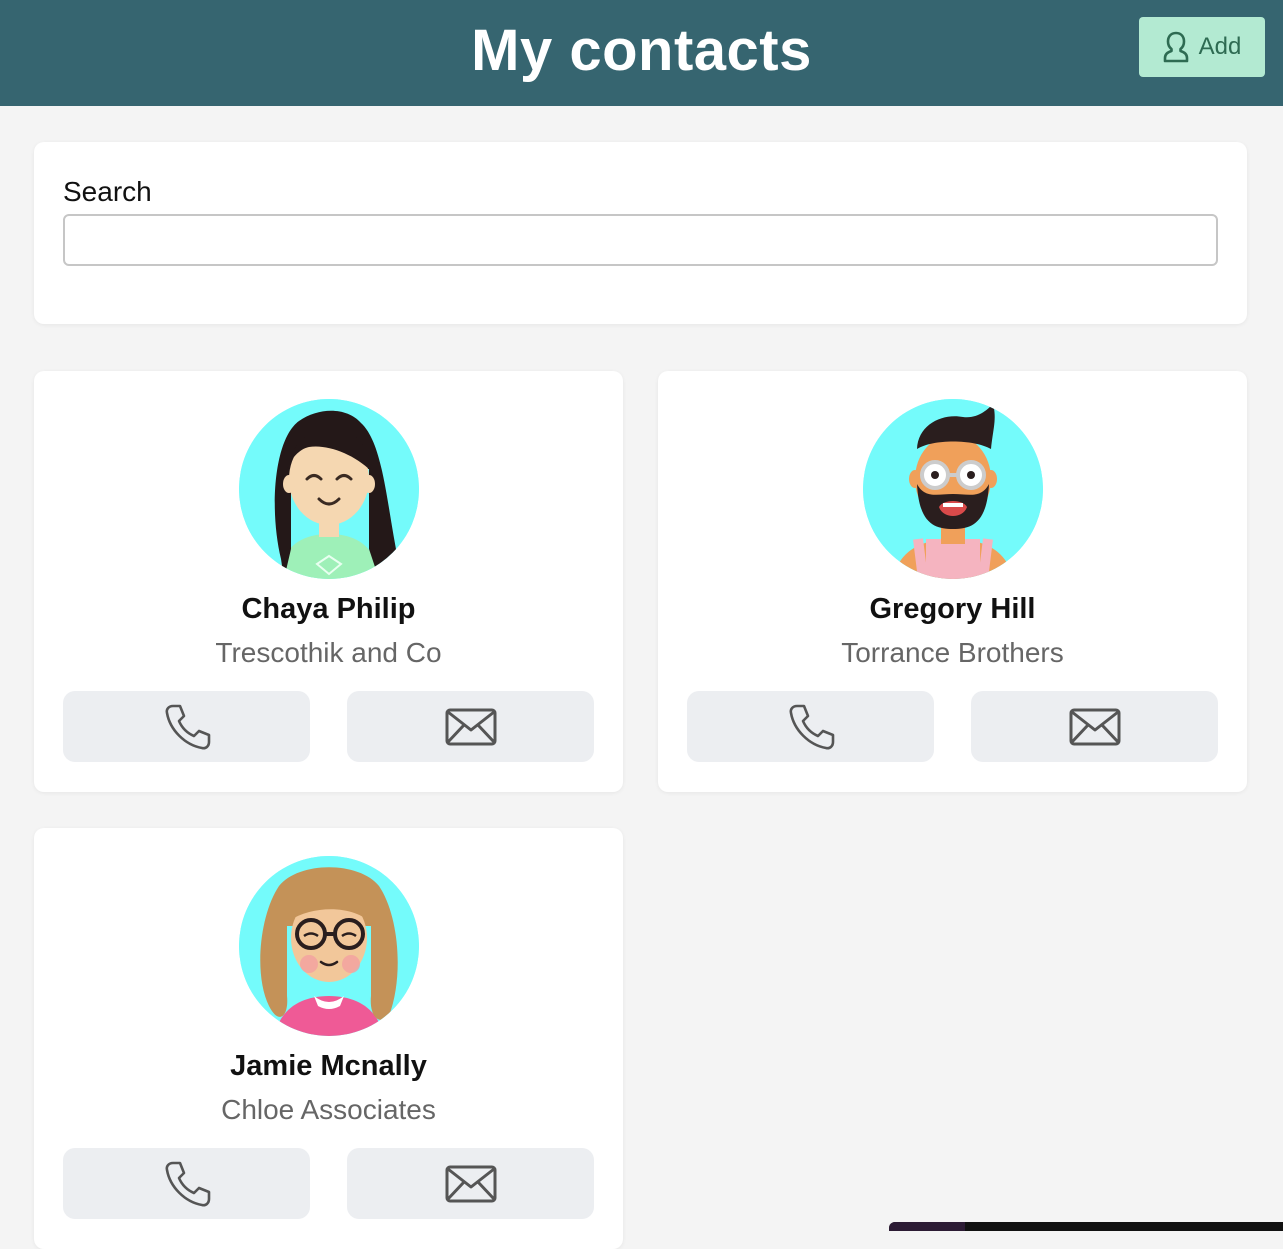 This screenshot has height=1249, width=1283. I want to click on user-icon, so click(1175, 47).